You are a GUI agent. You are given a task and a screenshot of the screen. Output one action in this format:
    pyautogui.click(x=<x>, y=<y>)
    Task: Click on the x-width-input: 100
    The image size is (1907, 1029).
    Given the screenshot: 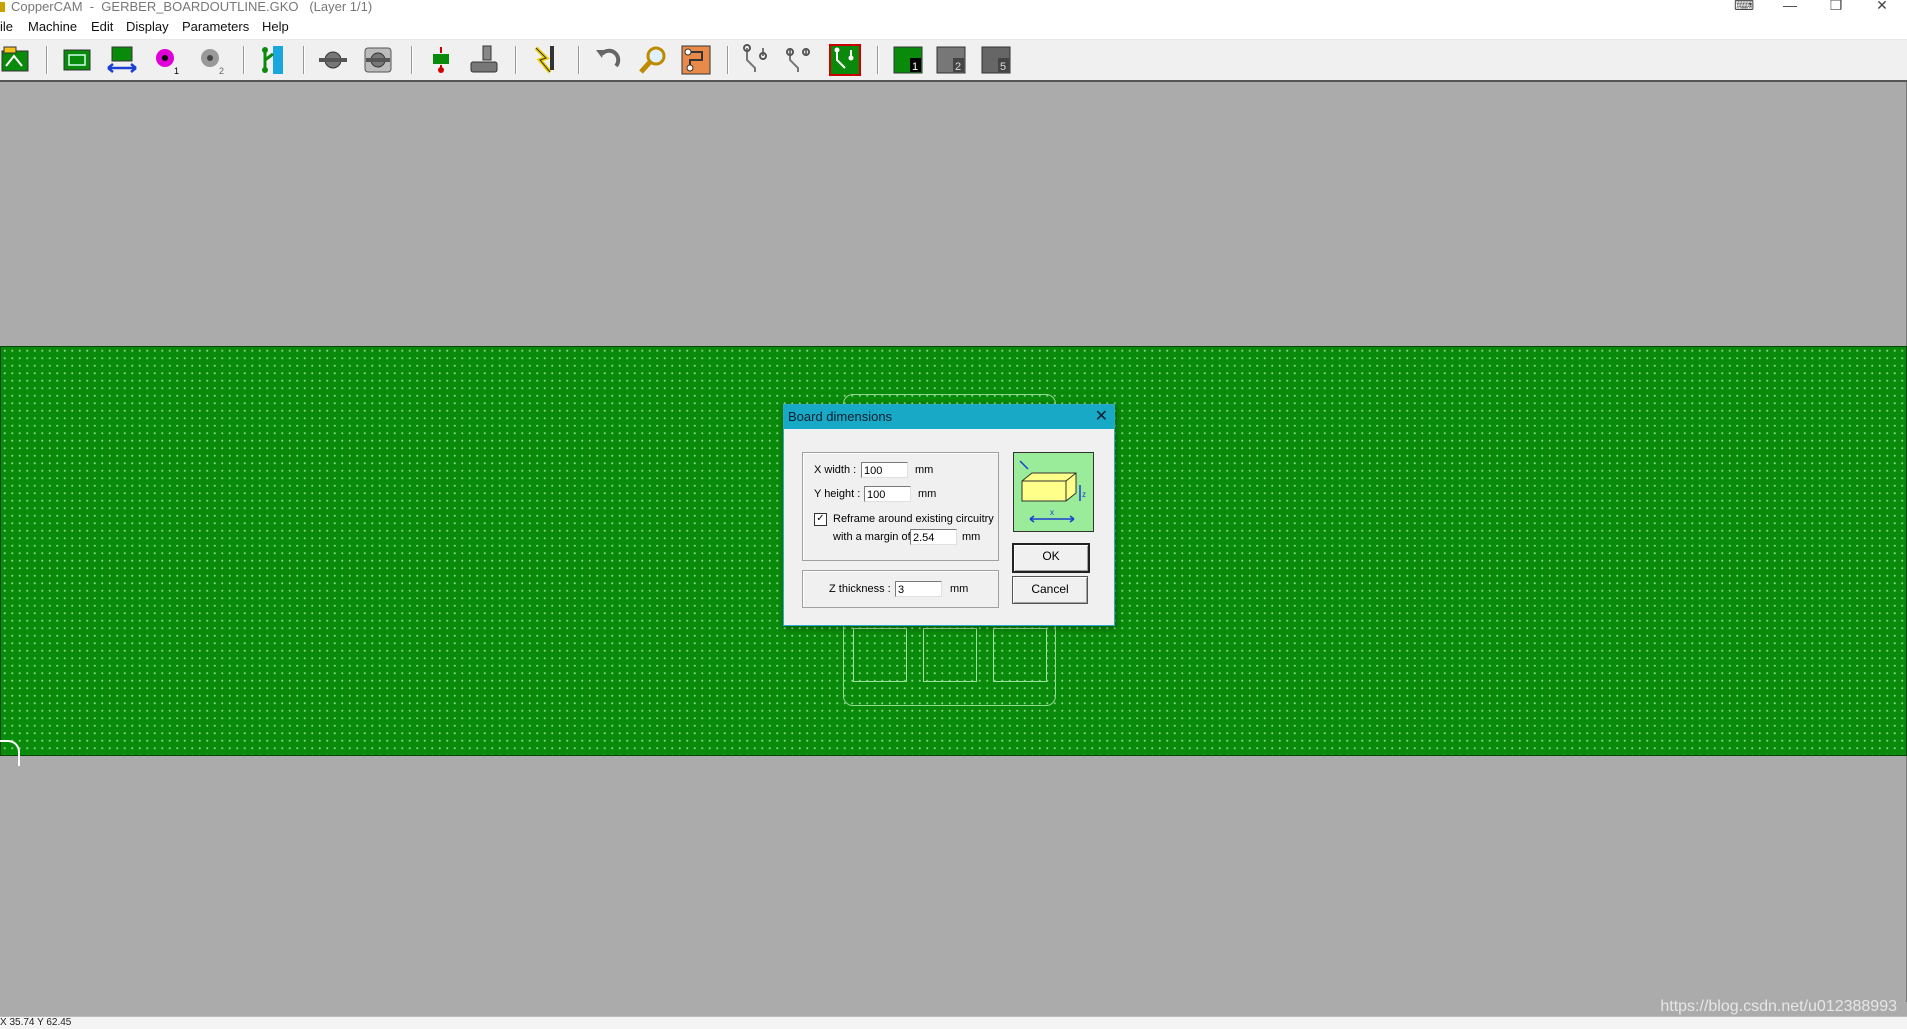 What is the action you would take?
    pyautogui.click(x=884, y=470)
    